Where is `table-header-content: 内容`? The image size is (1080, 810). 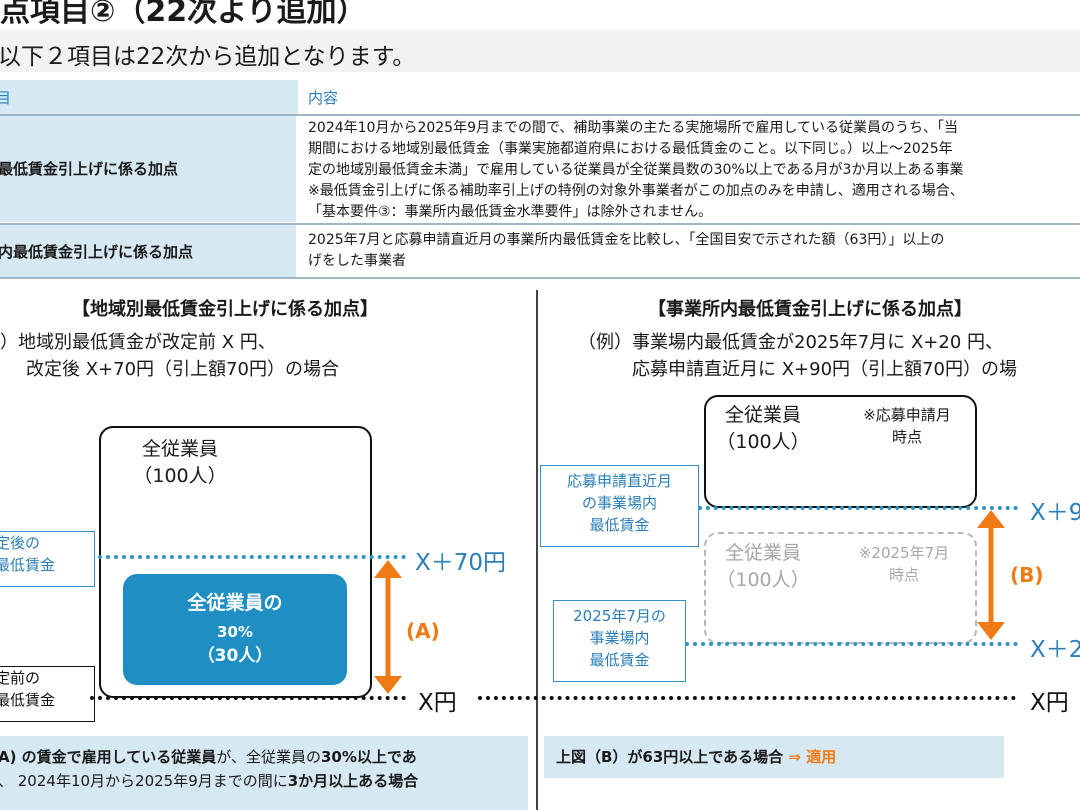
table-header-content: 内容 is located at coordinates (323, 98).